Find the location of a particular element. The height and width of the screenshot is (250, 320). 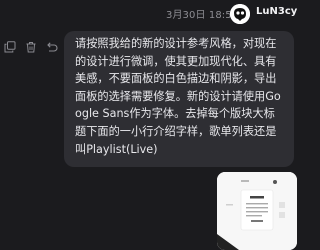

message-actions is located at coordinates (31, 45).